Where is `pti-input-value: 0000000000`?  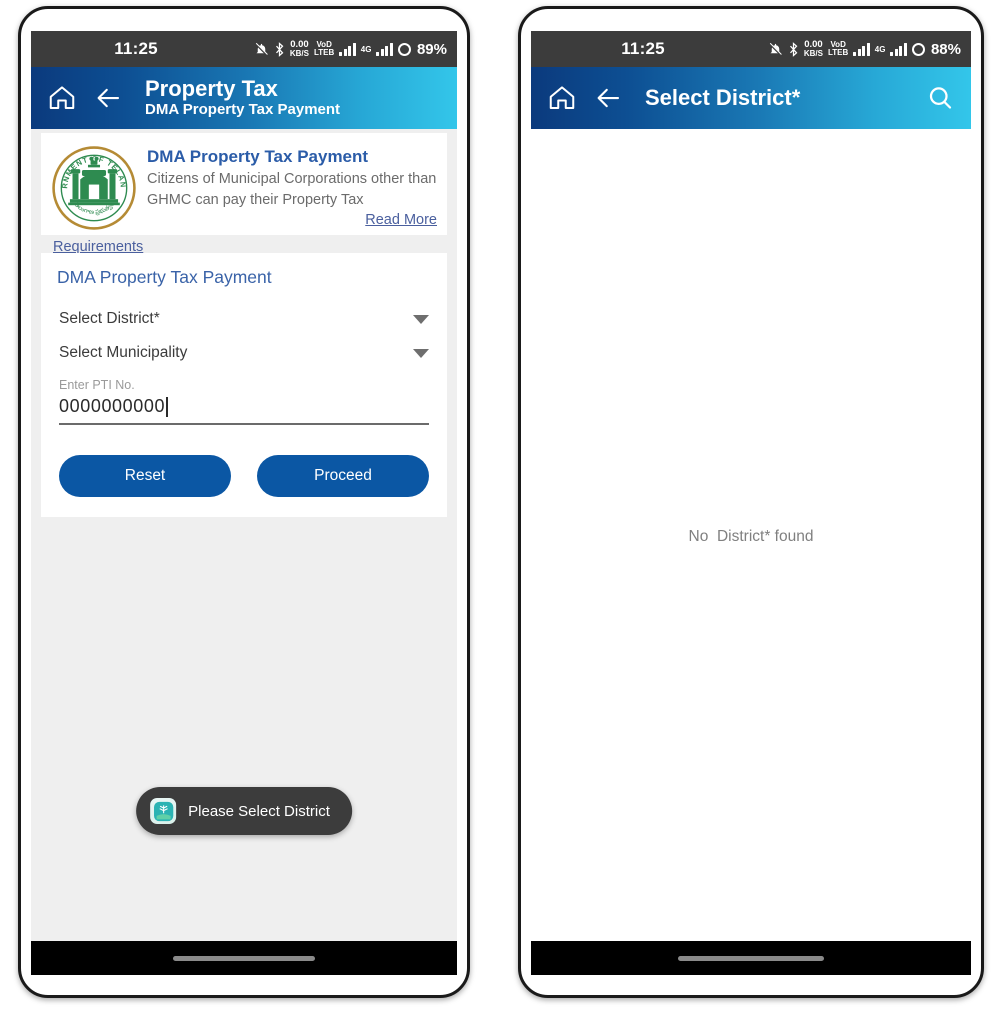 pti-input-value: 0000000000 is located at coordinates (112, 406).